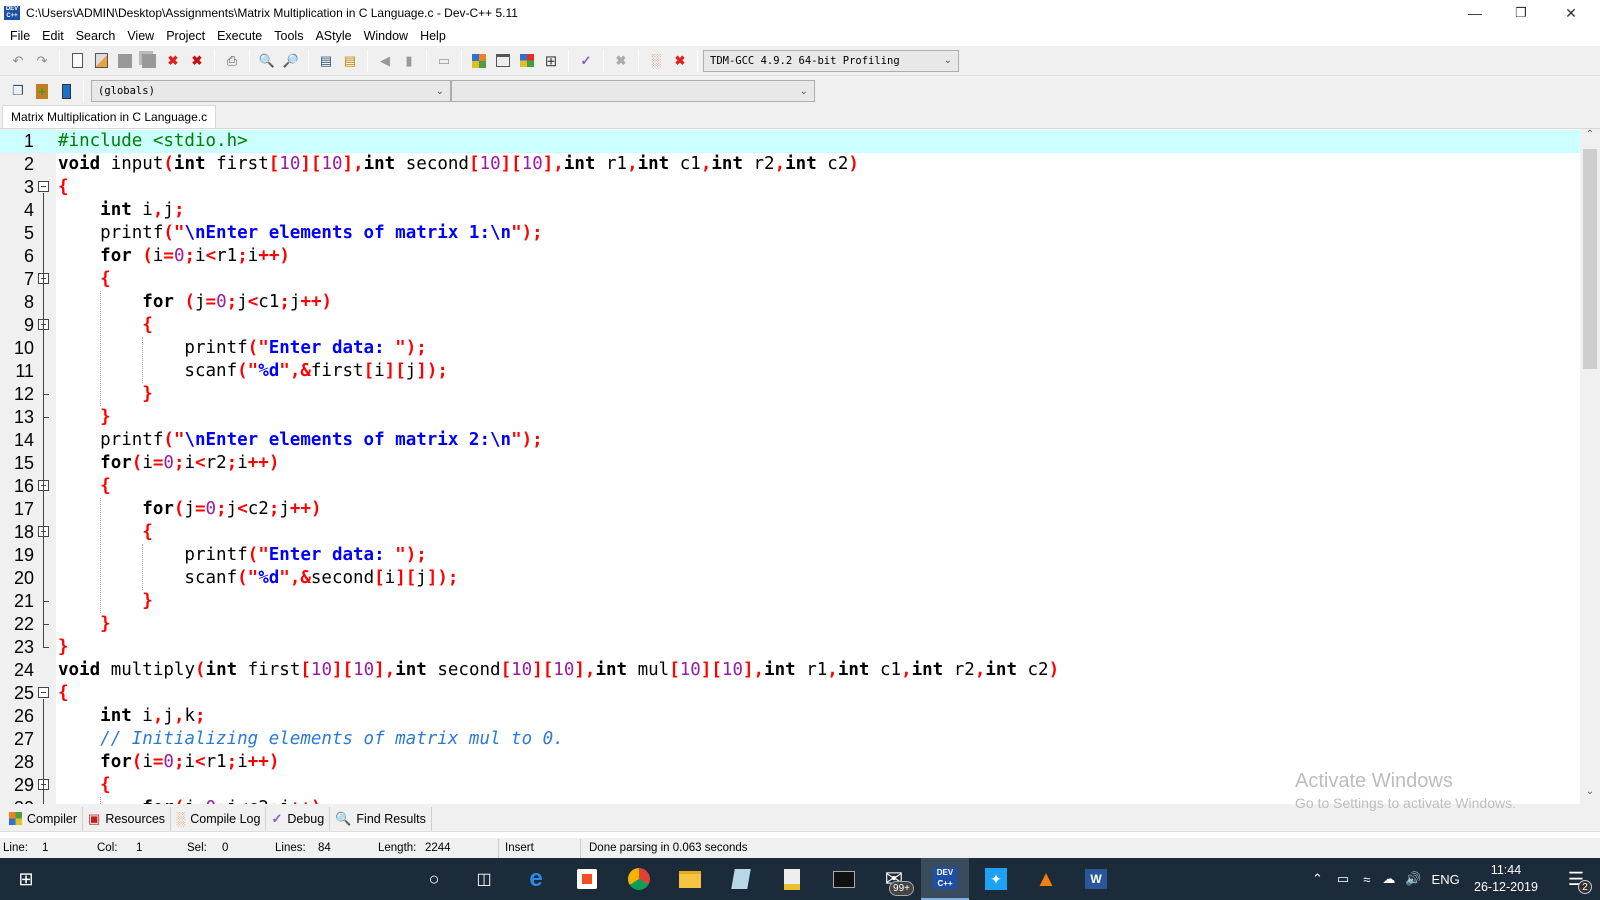  I want to click on code-line: 9 {, so click(790, 325).